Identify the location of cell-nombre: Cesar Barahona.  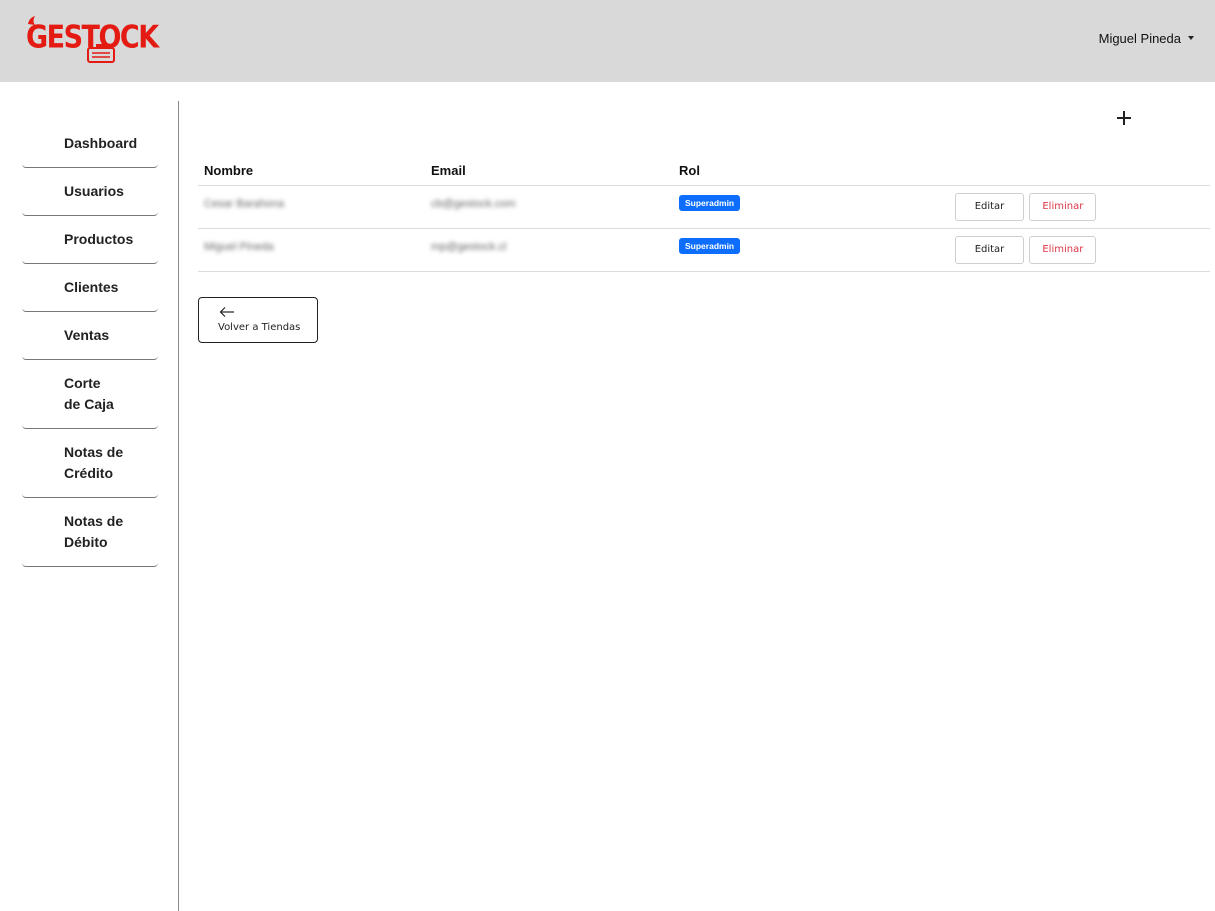
(311, 207).